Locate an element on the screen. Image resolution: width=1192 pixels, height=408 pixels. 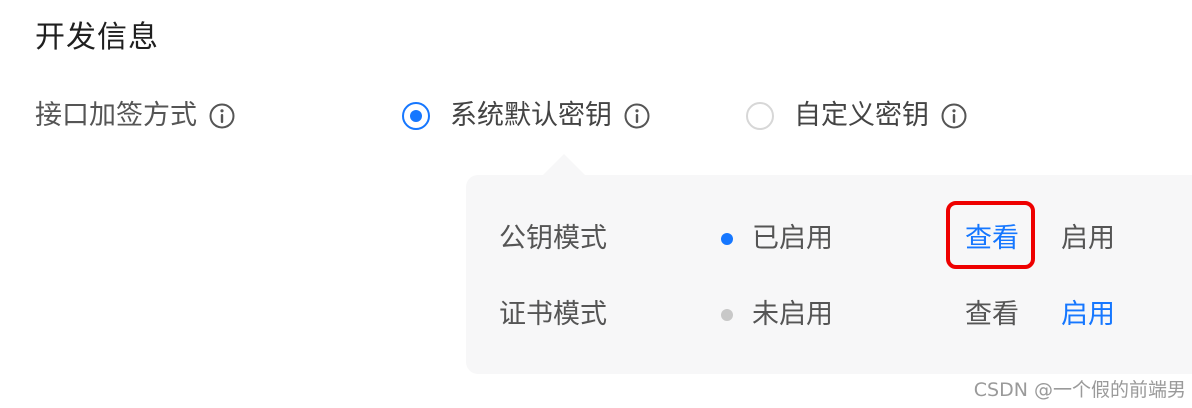
radio-checked-icon is located at coordinates (416, 116).